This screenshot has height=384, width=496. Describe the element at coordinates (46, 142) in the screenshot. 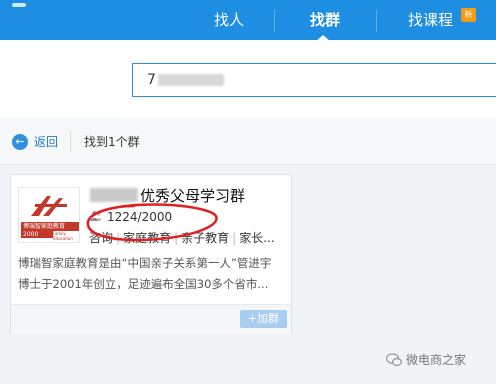

I see `back-button: 返回` at that location.